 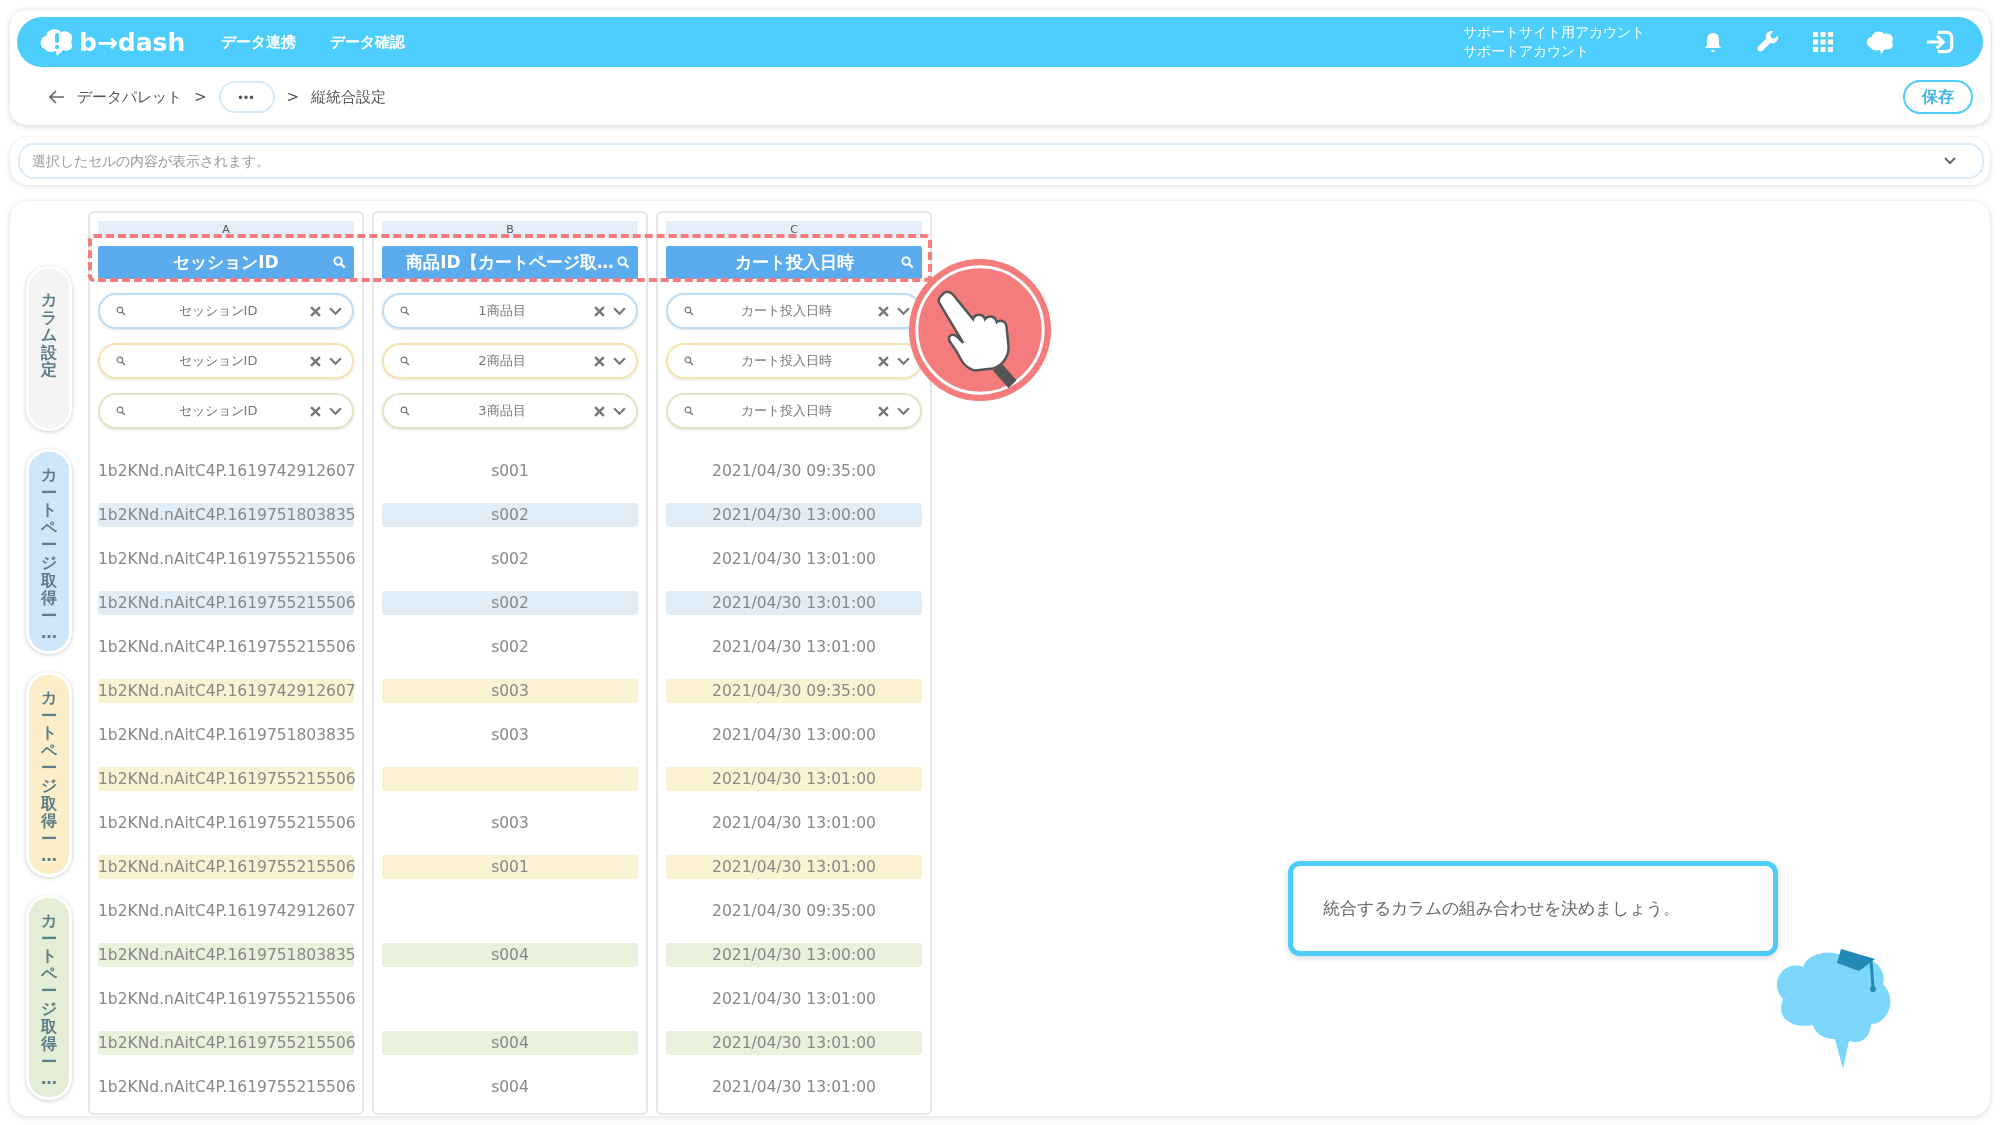 I want to click on more-button: •••, so click(x=246, y=97).